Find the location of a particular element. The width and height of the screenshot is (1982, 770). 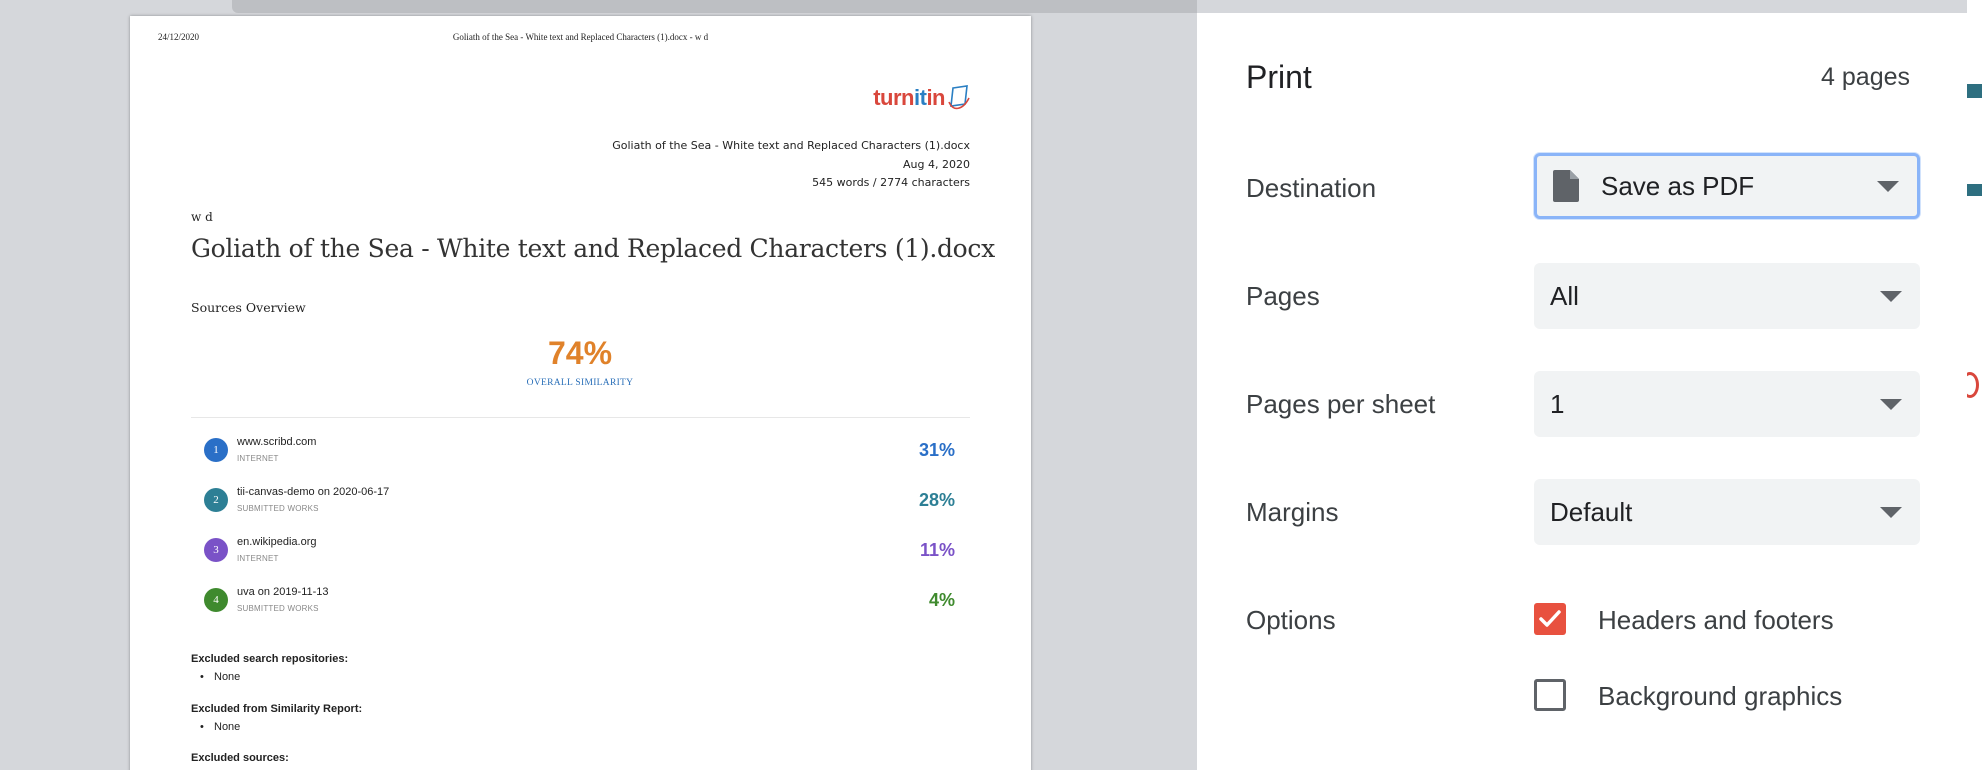

meta-counts: 545 words / 2774 characters is located at coordinates (891, 182).